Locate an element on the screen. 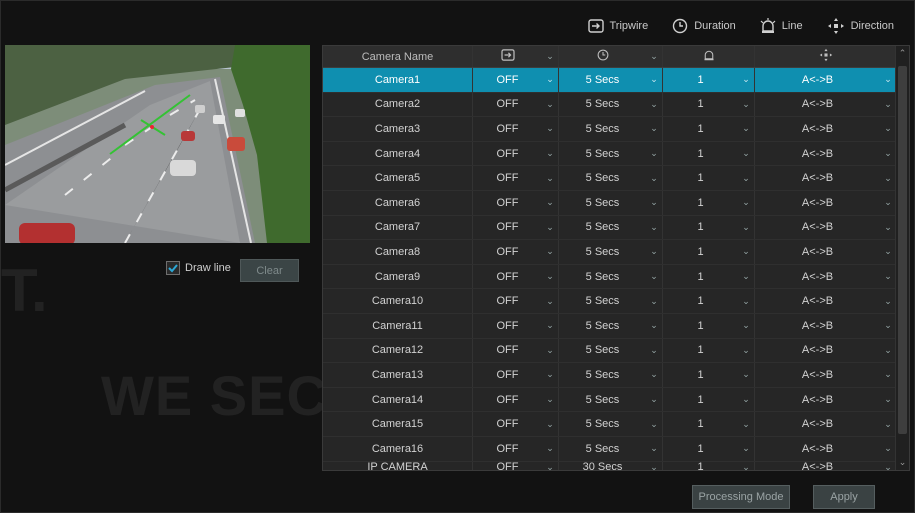  table-row: Camera16 OFF ⌄ 5 Secs ⌄ 1 ⌄ A<->B ⌄ is located at coordinates (616, 449).